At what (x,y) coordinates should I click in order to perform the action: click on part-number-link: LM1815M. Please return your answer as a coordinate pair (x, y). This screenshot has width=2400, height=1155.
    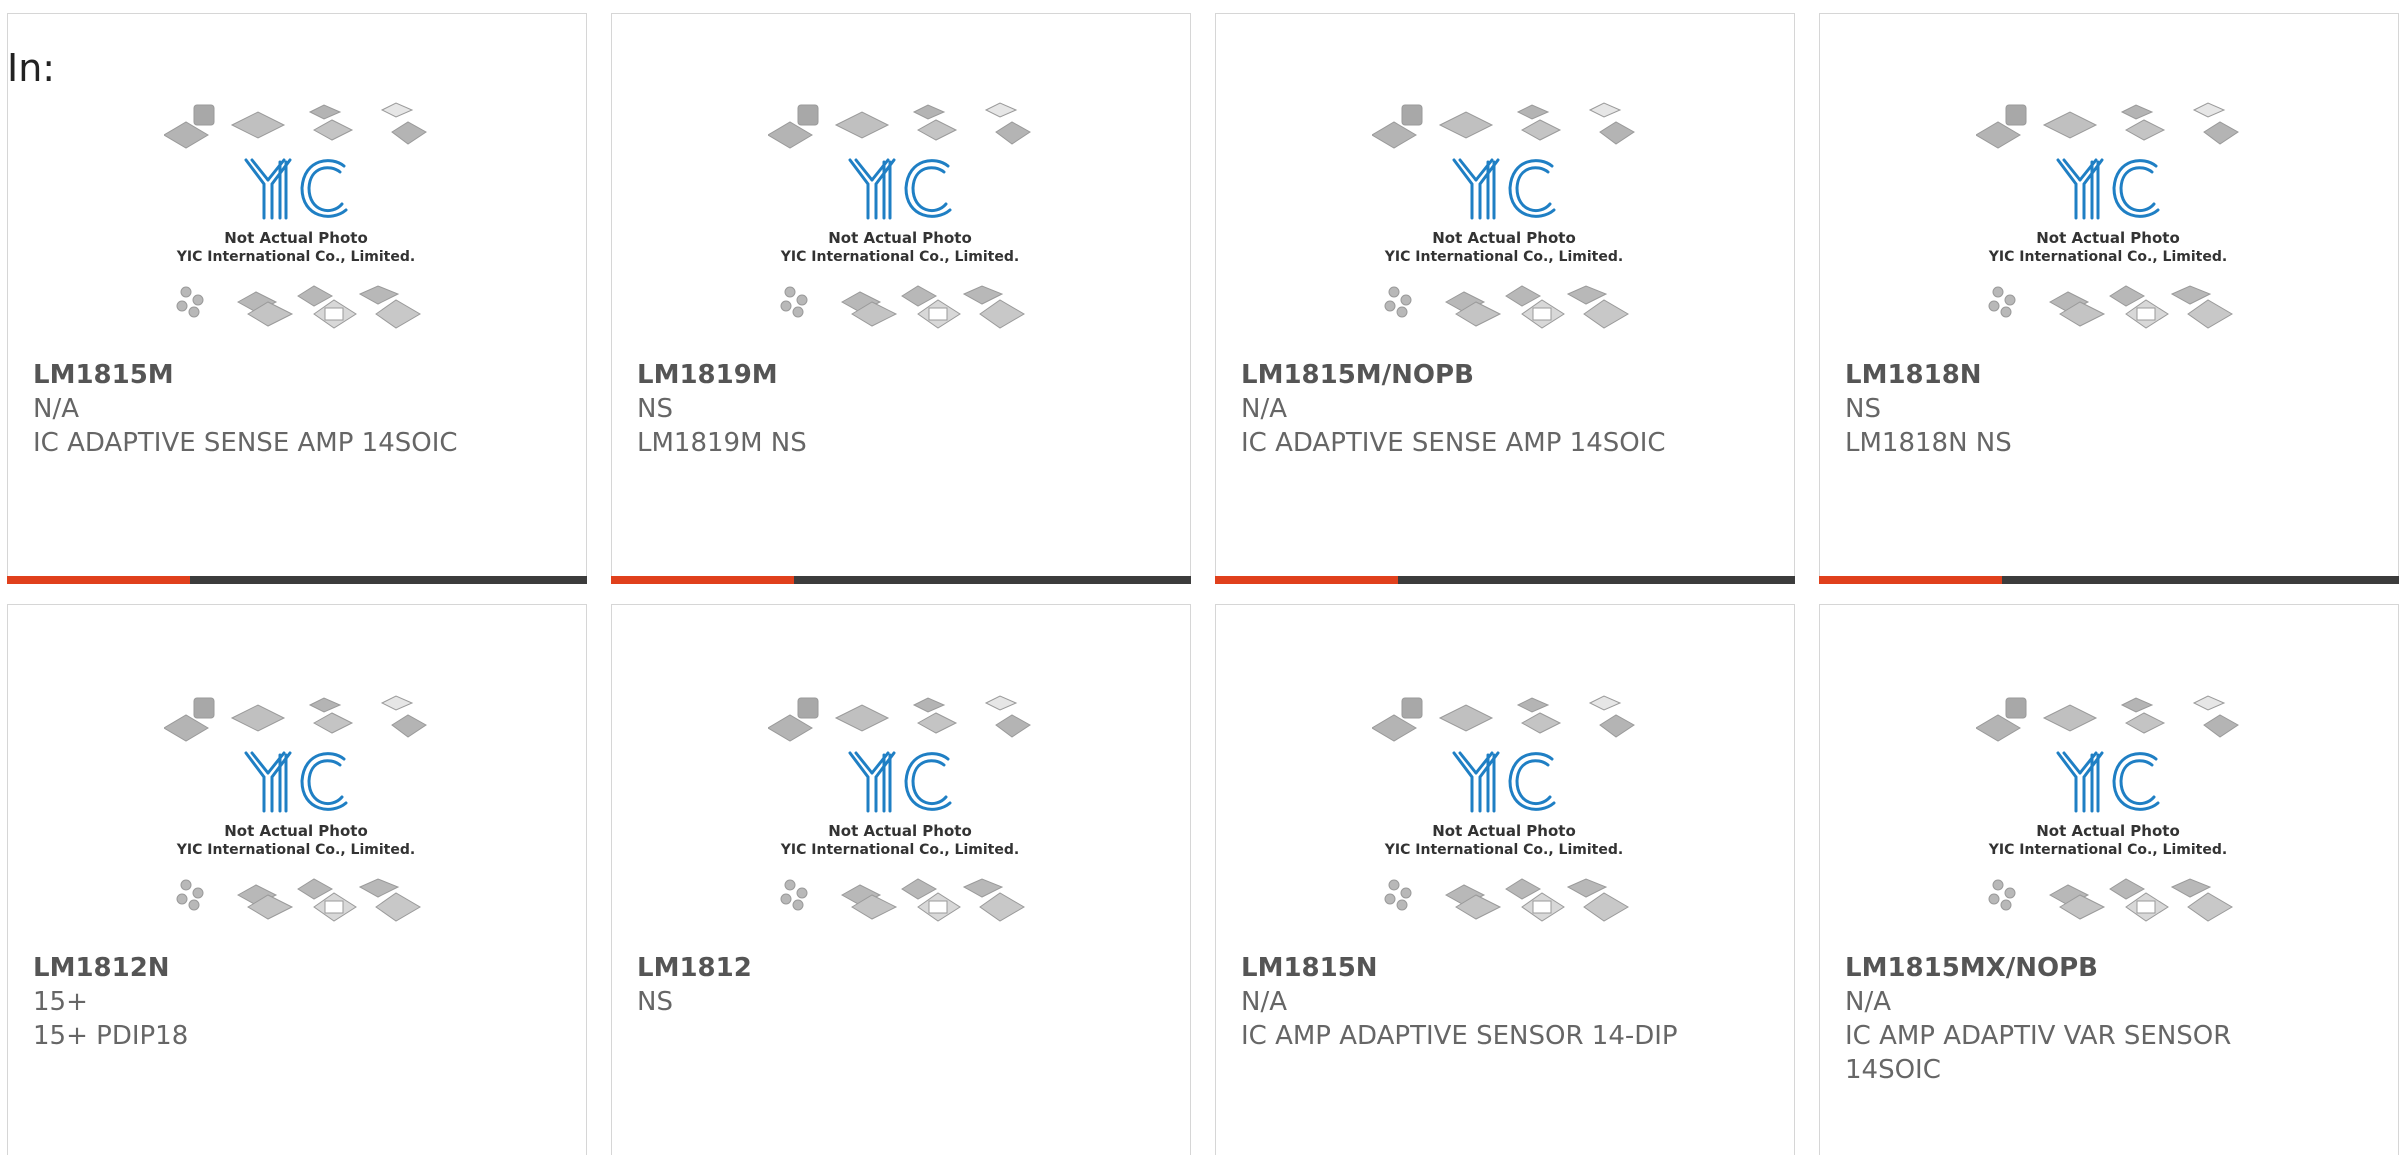
    Looking at the image, I should click on (263, 375).